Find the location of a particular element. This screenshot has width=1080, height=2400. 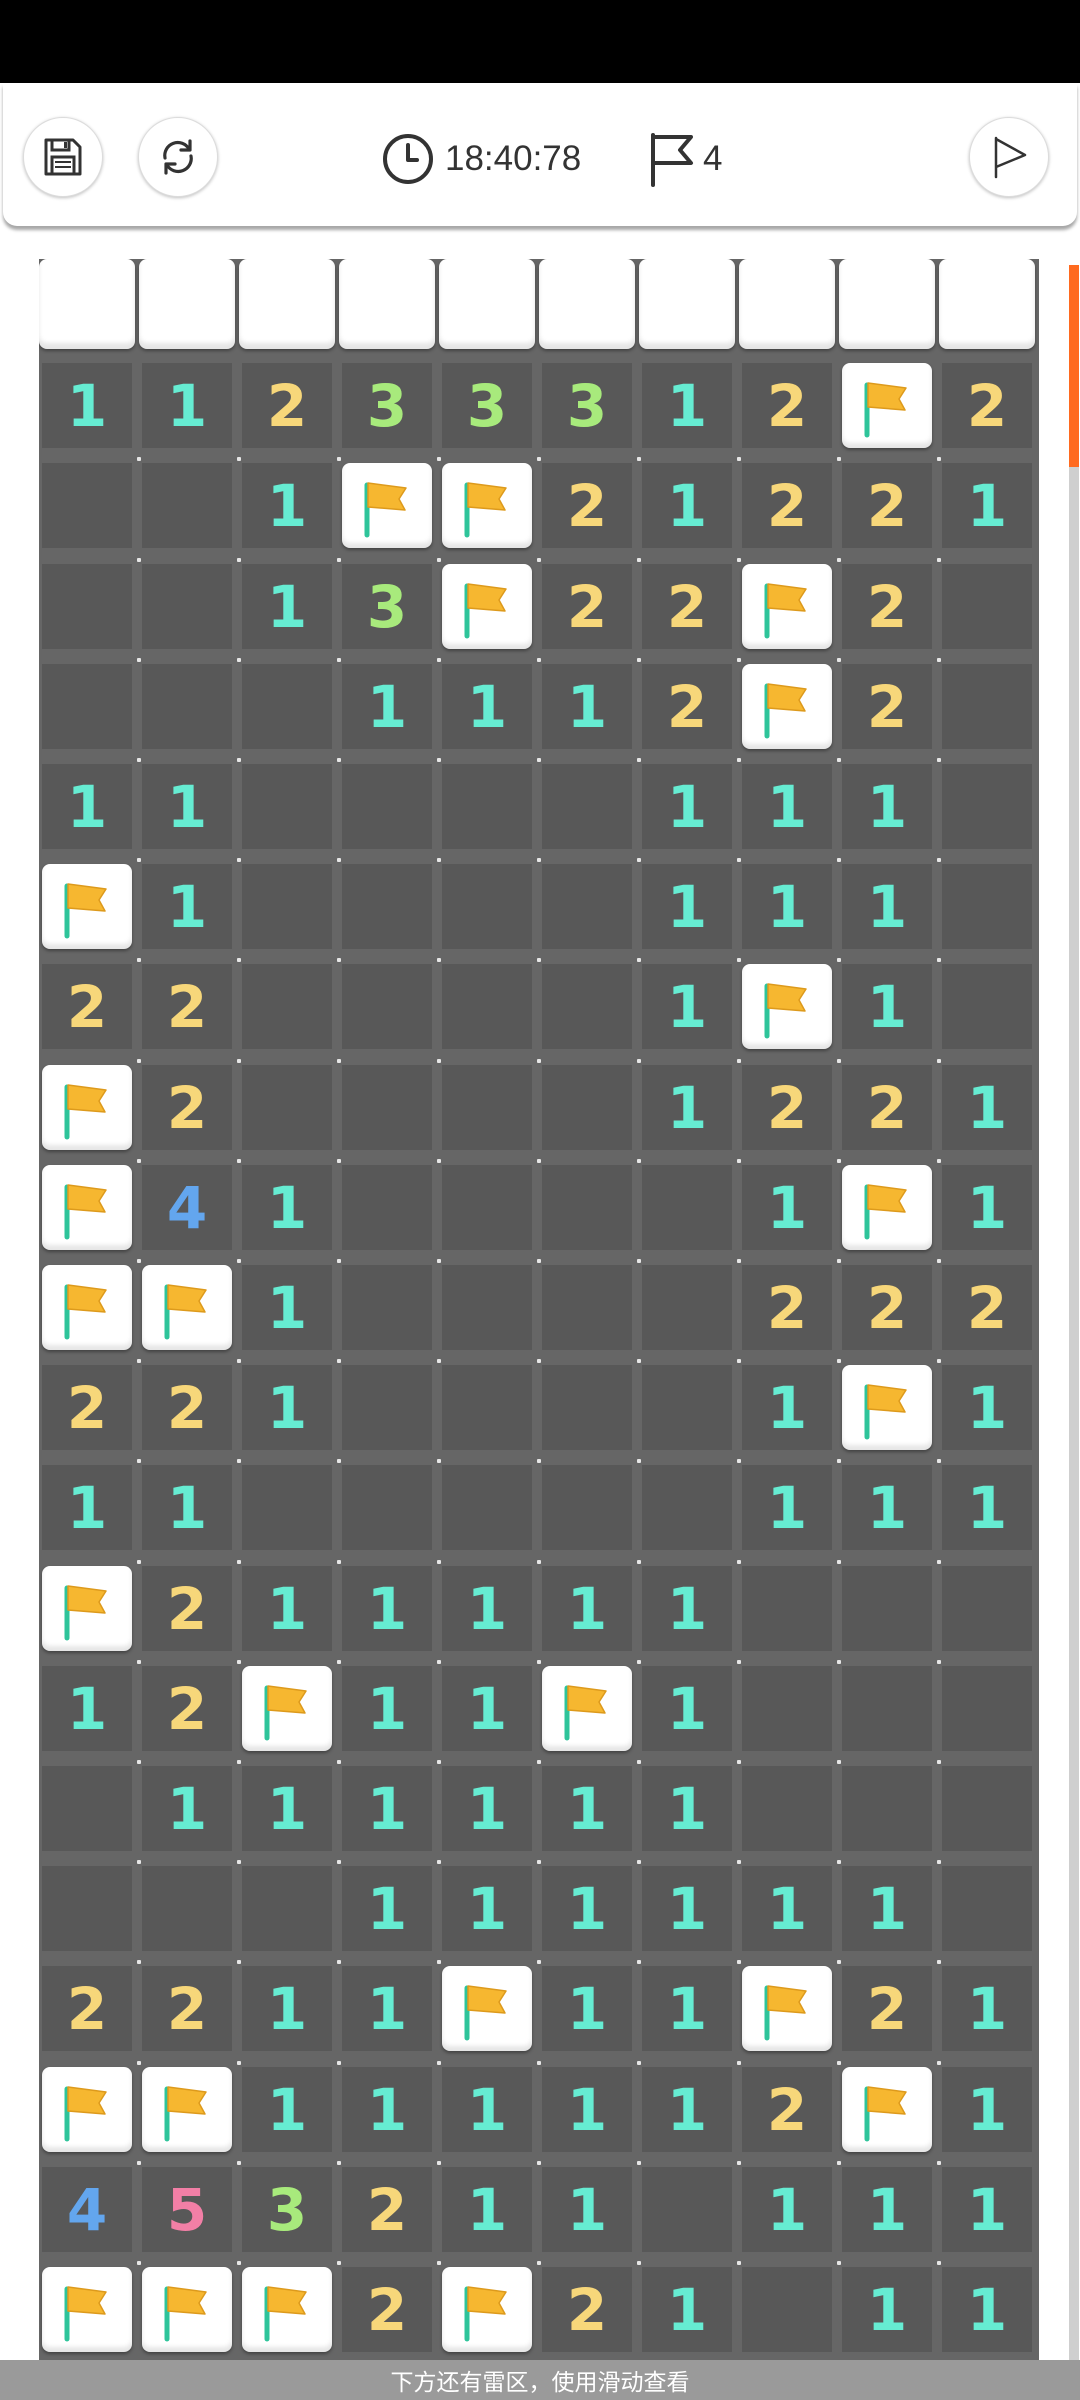

scrollbar-track is located at coordinates (1074, 1312).